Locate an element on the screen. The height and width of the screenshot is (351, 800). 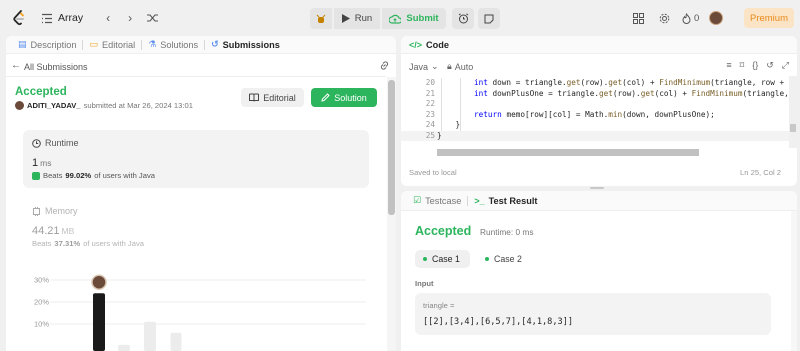
code-horizontal-scrollbar is located at coordinates (568, 152).